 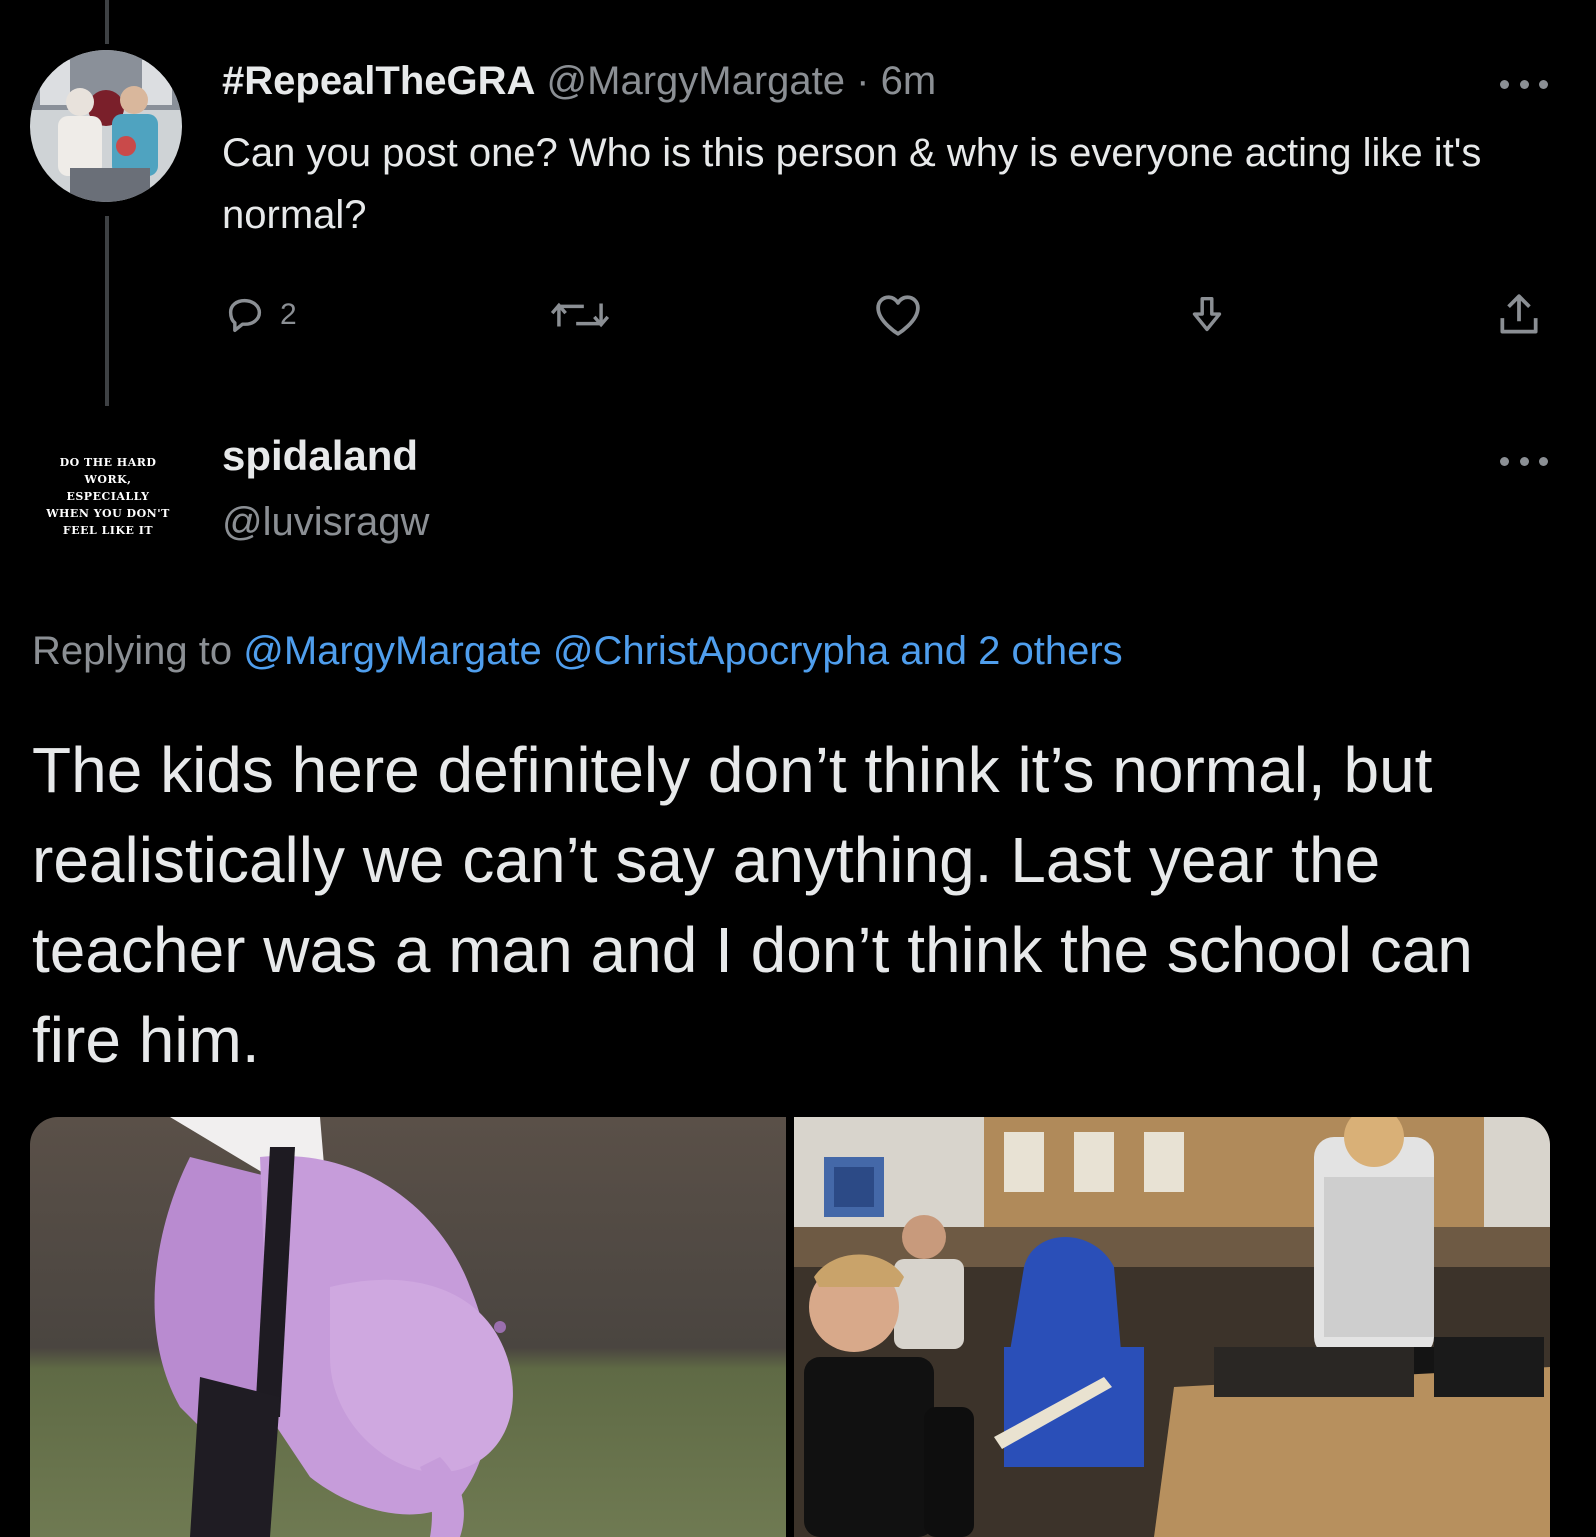 What do you see at coordinates (378, 81) in the screenshot?
I see `display-name: #RepealTheGRA` at bounding box center [378, 81].